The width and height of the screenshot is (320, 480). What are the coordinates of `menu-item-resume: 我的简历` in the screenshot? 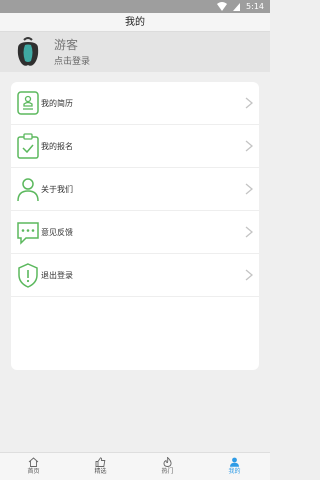 It's located at (135, 103).